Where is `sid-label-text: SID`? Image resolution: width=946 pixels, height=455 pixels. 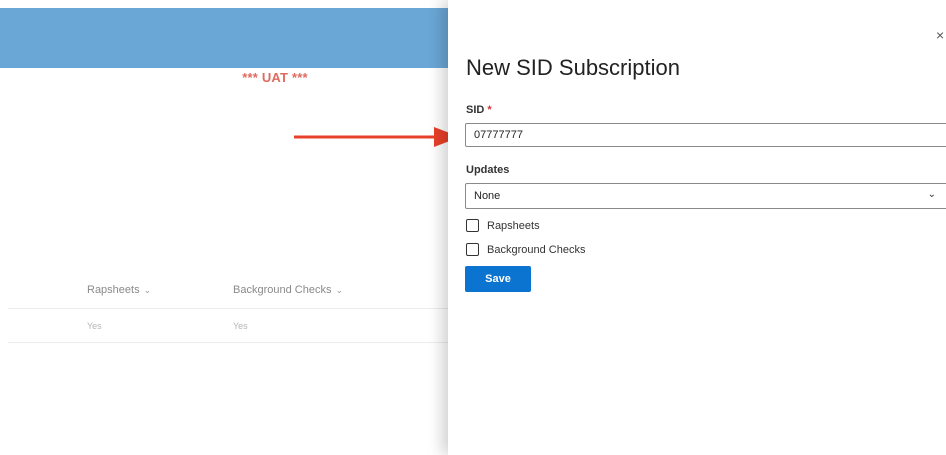
sid-label-text: SID is located at coordinates (475, 110).